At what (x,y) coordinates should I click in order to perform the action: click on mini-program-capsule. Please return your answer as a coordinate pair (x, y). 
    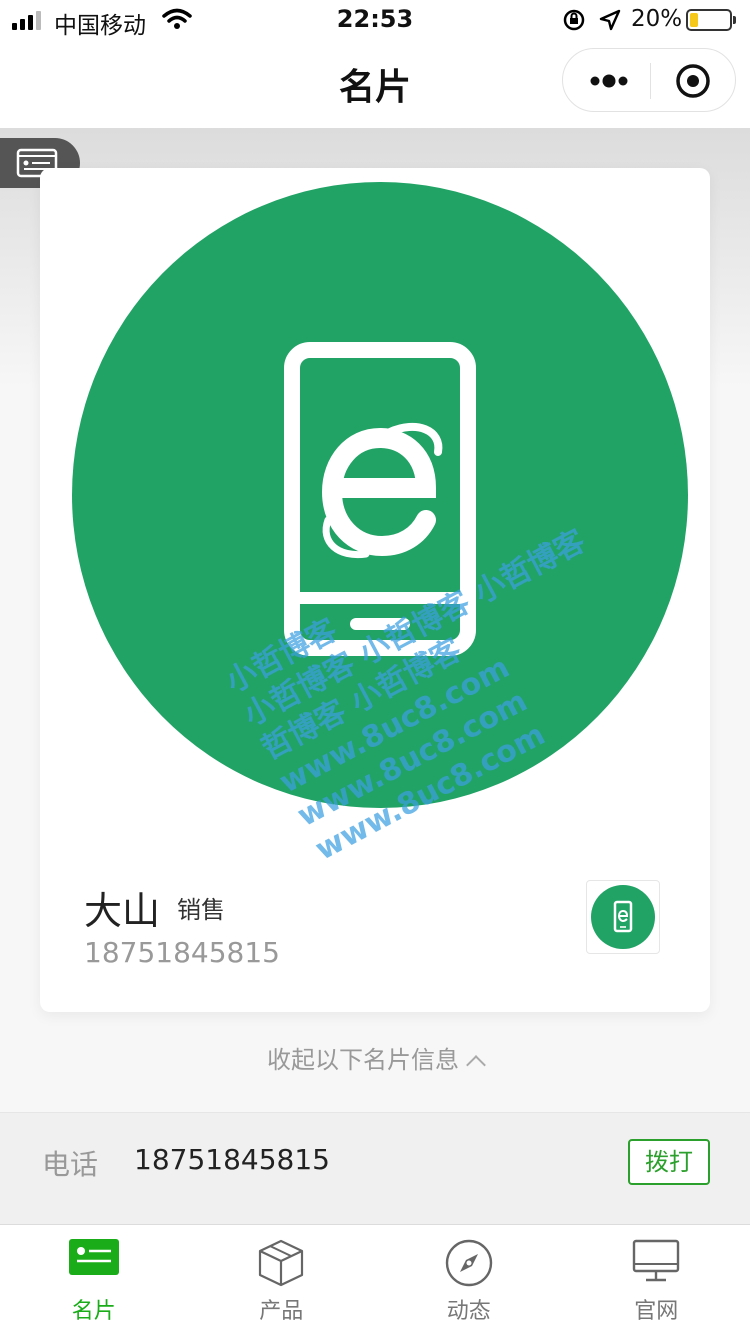
    Looking at the image, I should click on (649, 80).